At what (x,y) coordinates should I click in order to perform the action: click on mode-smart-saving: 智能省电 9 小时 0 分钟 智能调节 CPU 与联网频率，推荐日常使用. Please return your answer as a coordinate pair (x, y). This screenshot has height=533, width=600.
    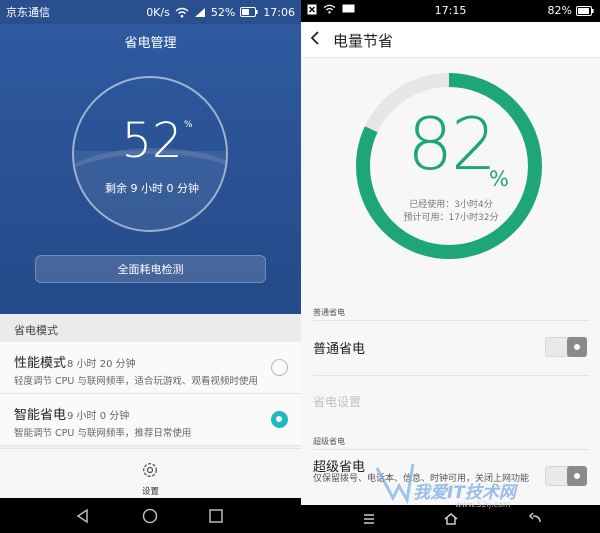
    Looking at the image, I should click on (150, 420).